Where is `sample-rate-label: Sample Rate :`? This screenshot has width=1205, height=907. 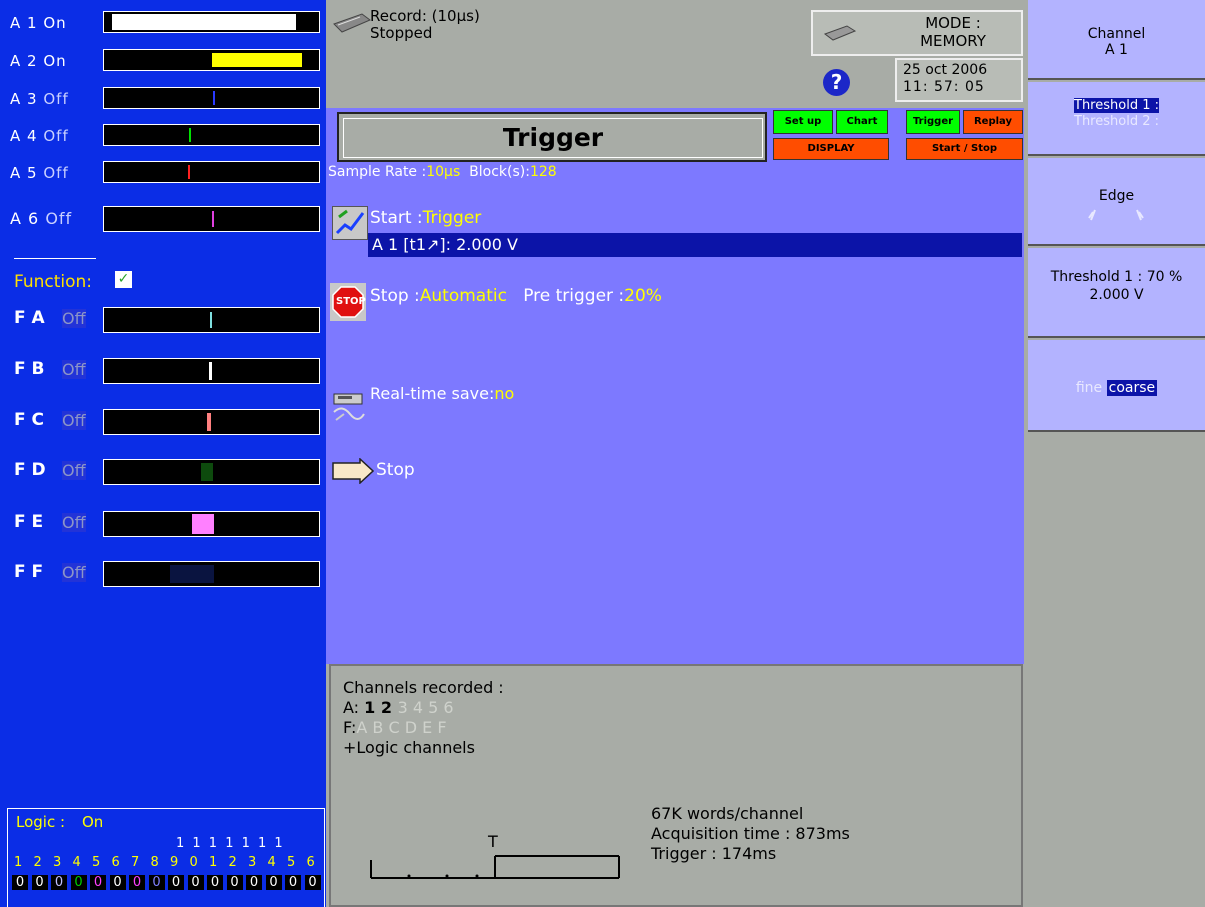
sample-rate-label: Sample Rate : is located at coordinates (377, 172).